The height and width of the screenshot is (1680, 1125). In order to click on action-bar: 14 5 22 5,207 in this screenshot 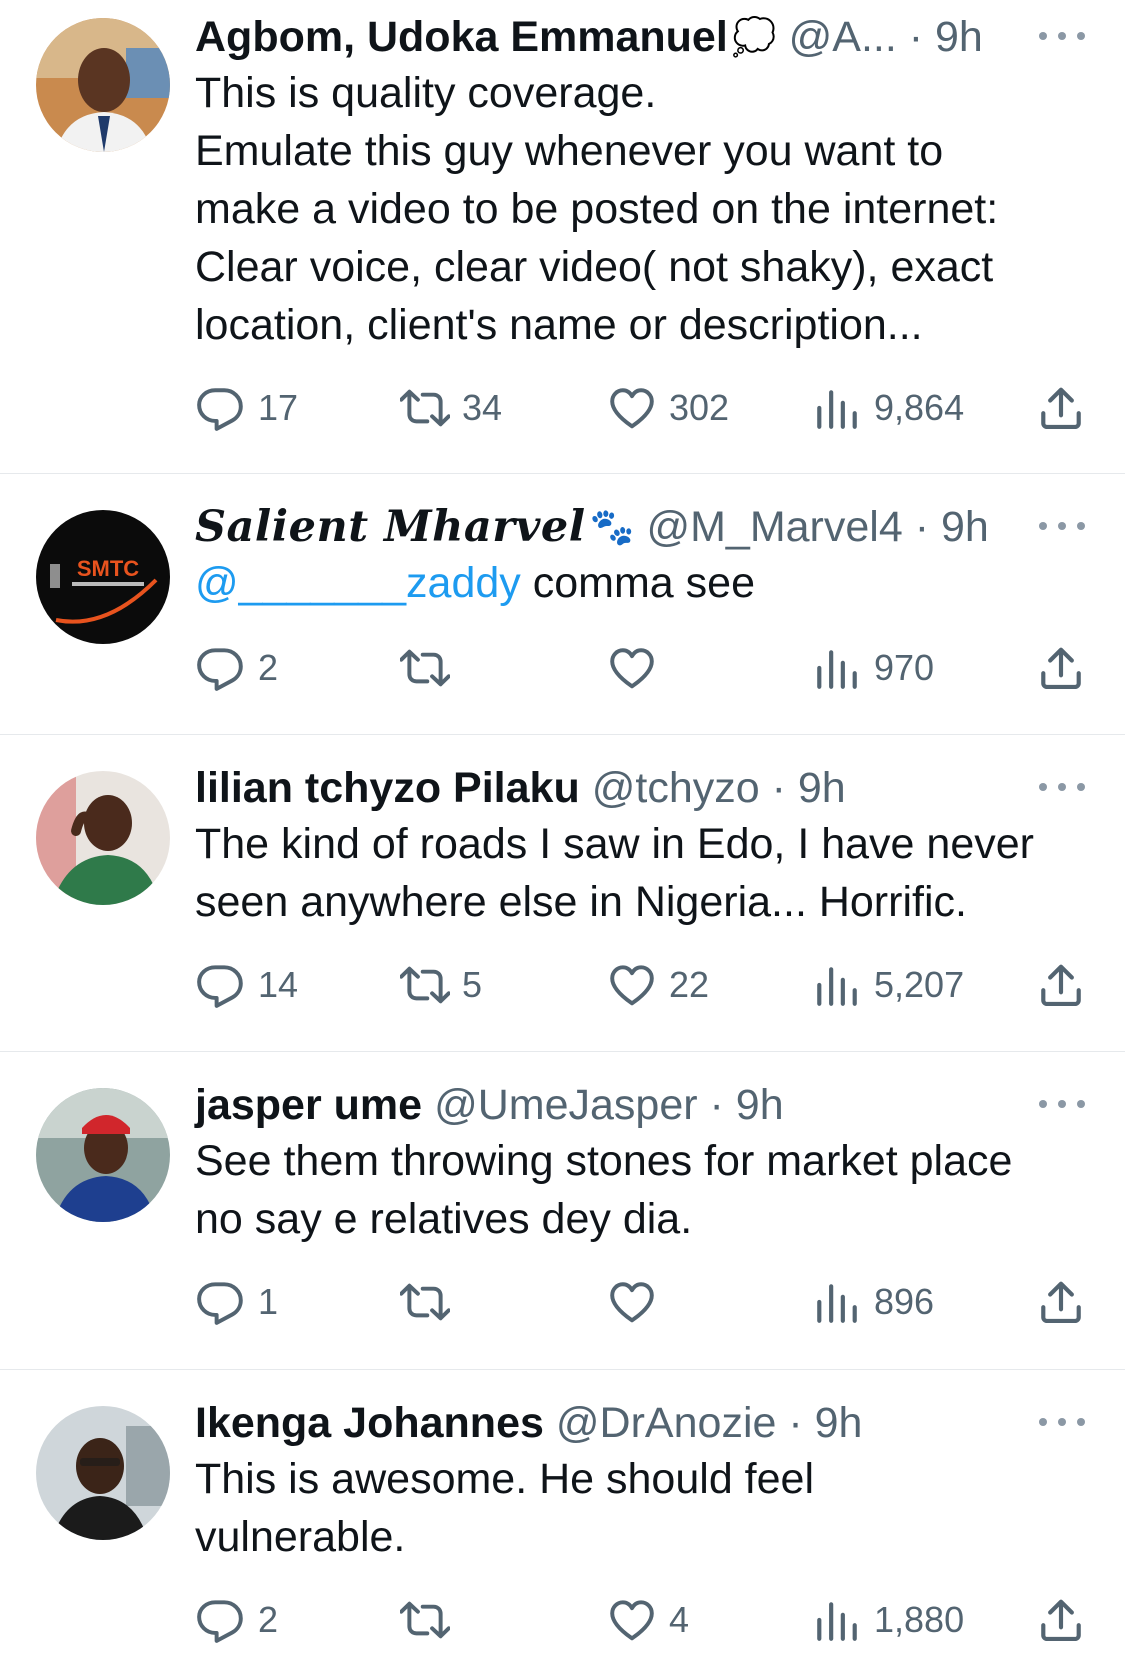, I will do `click(562, 985)`.